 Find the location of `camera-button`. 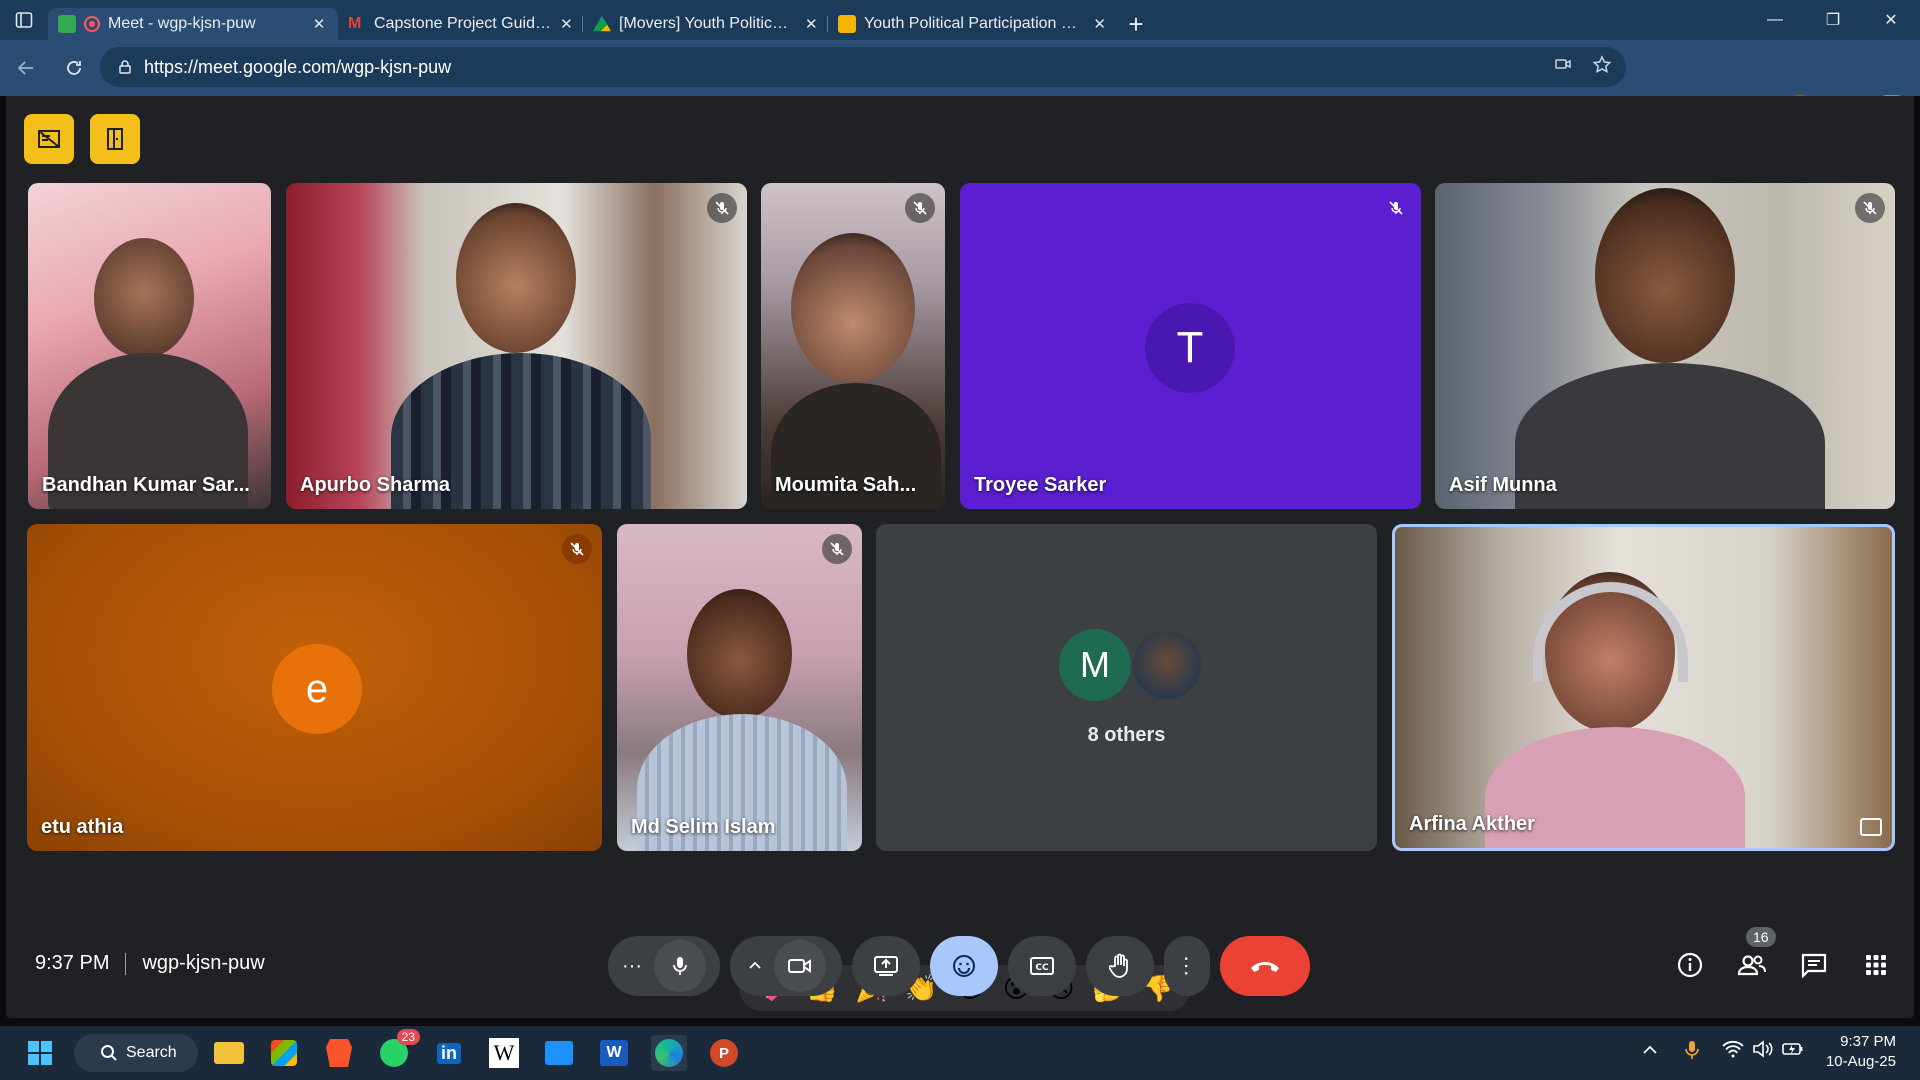

camera-button is located at coordinates (800, 966).